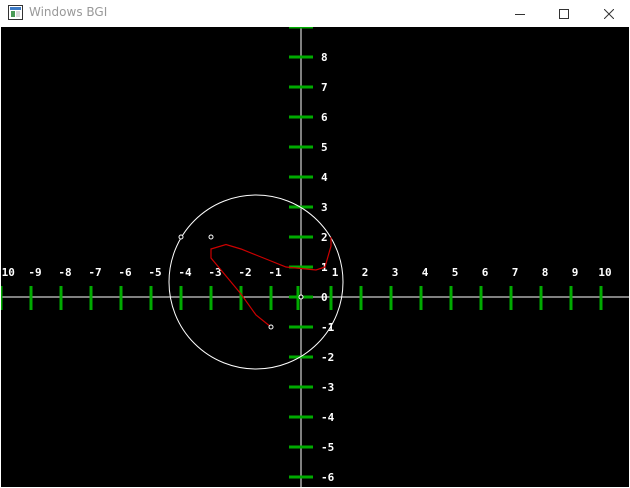 Image resolution: width=630 pixels, height=488 pixels. What do you see at coordinates (324, 177) in the screenshot?
I see `y-tick-label: 4` at bounding box center [324, 177].